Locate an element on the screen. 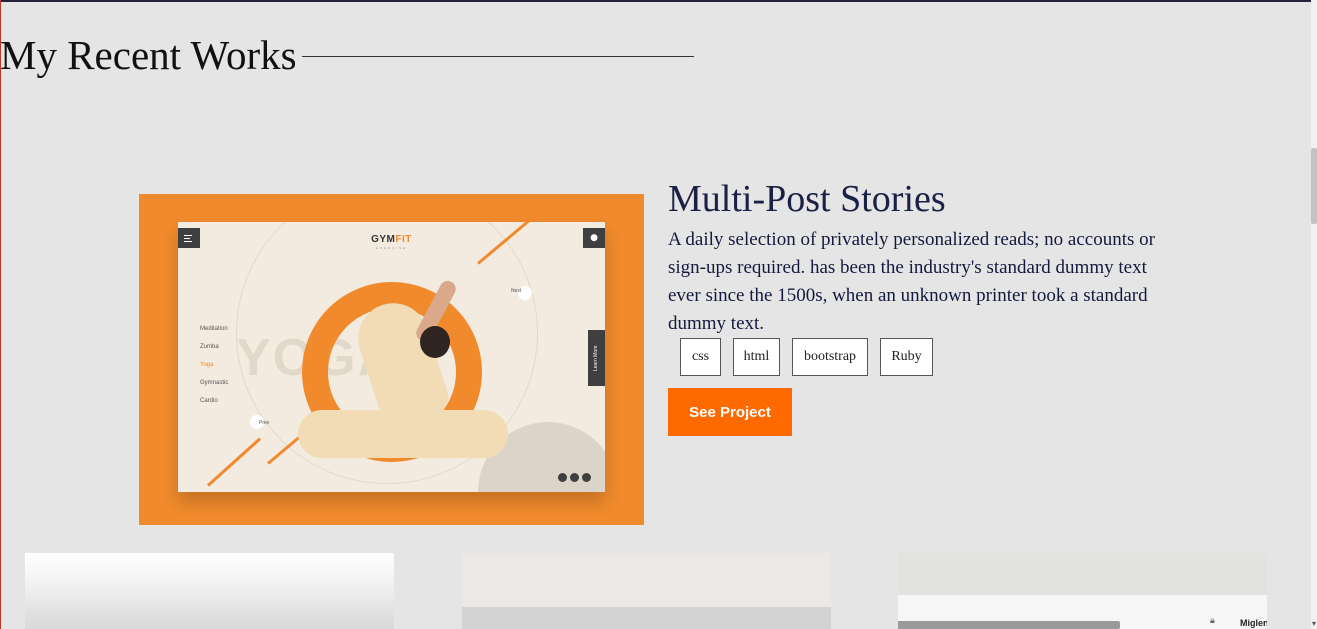  title-divider is located at coordinates (498, 56).